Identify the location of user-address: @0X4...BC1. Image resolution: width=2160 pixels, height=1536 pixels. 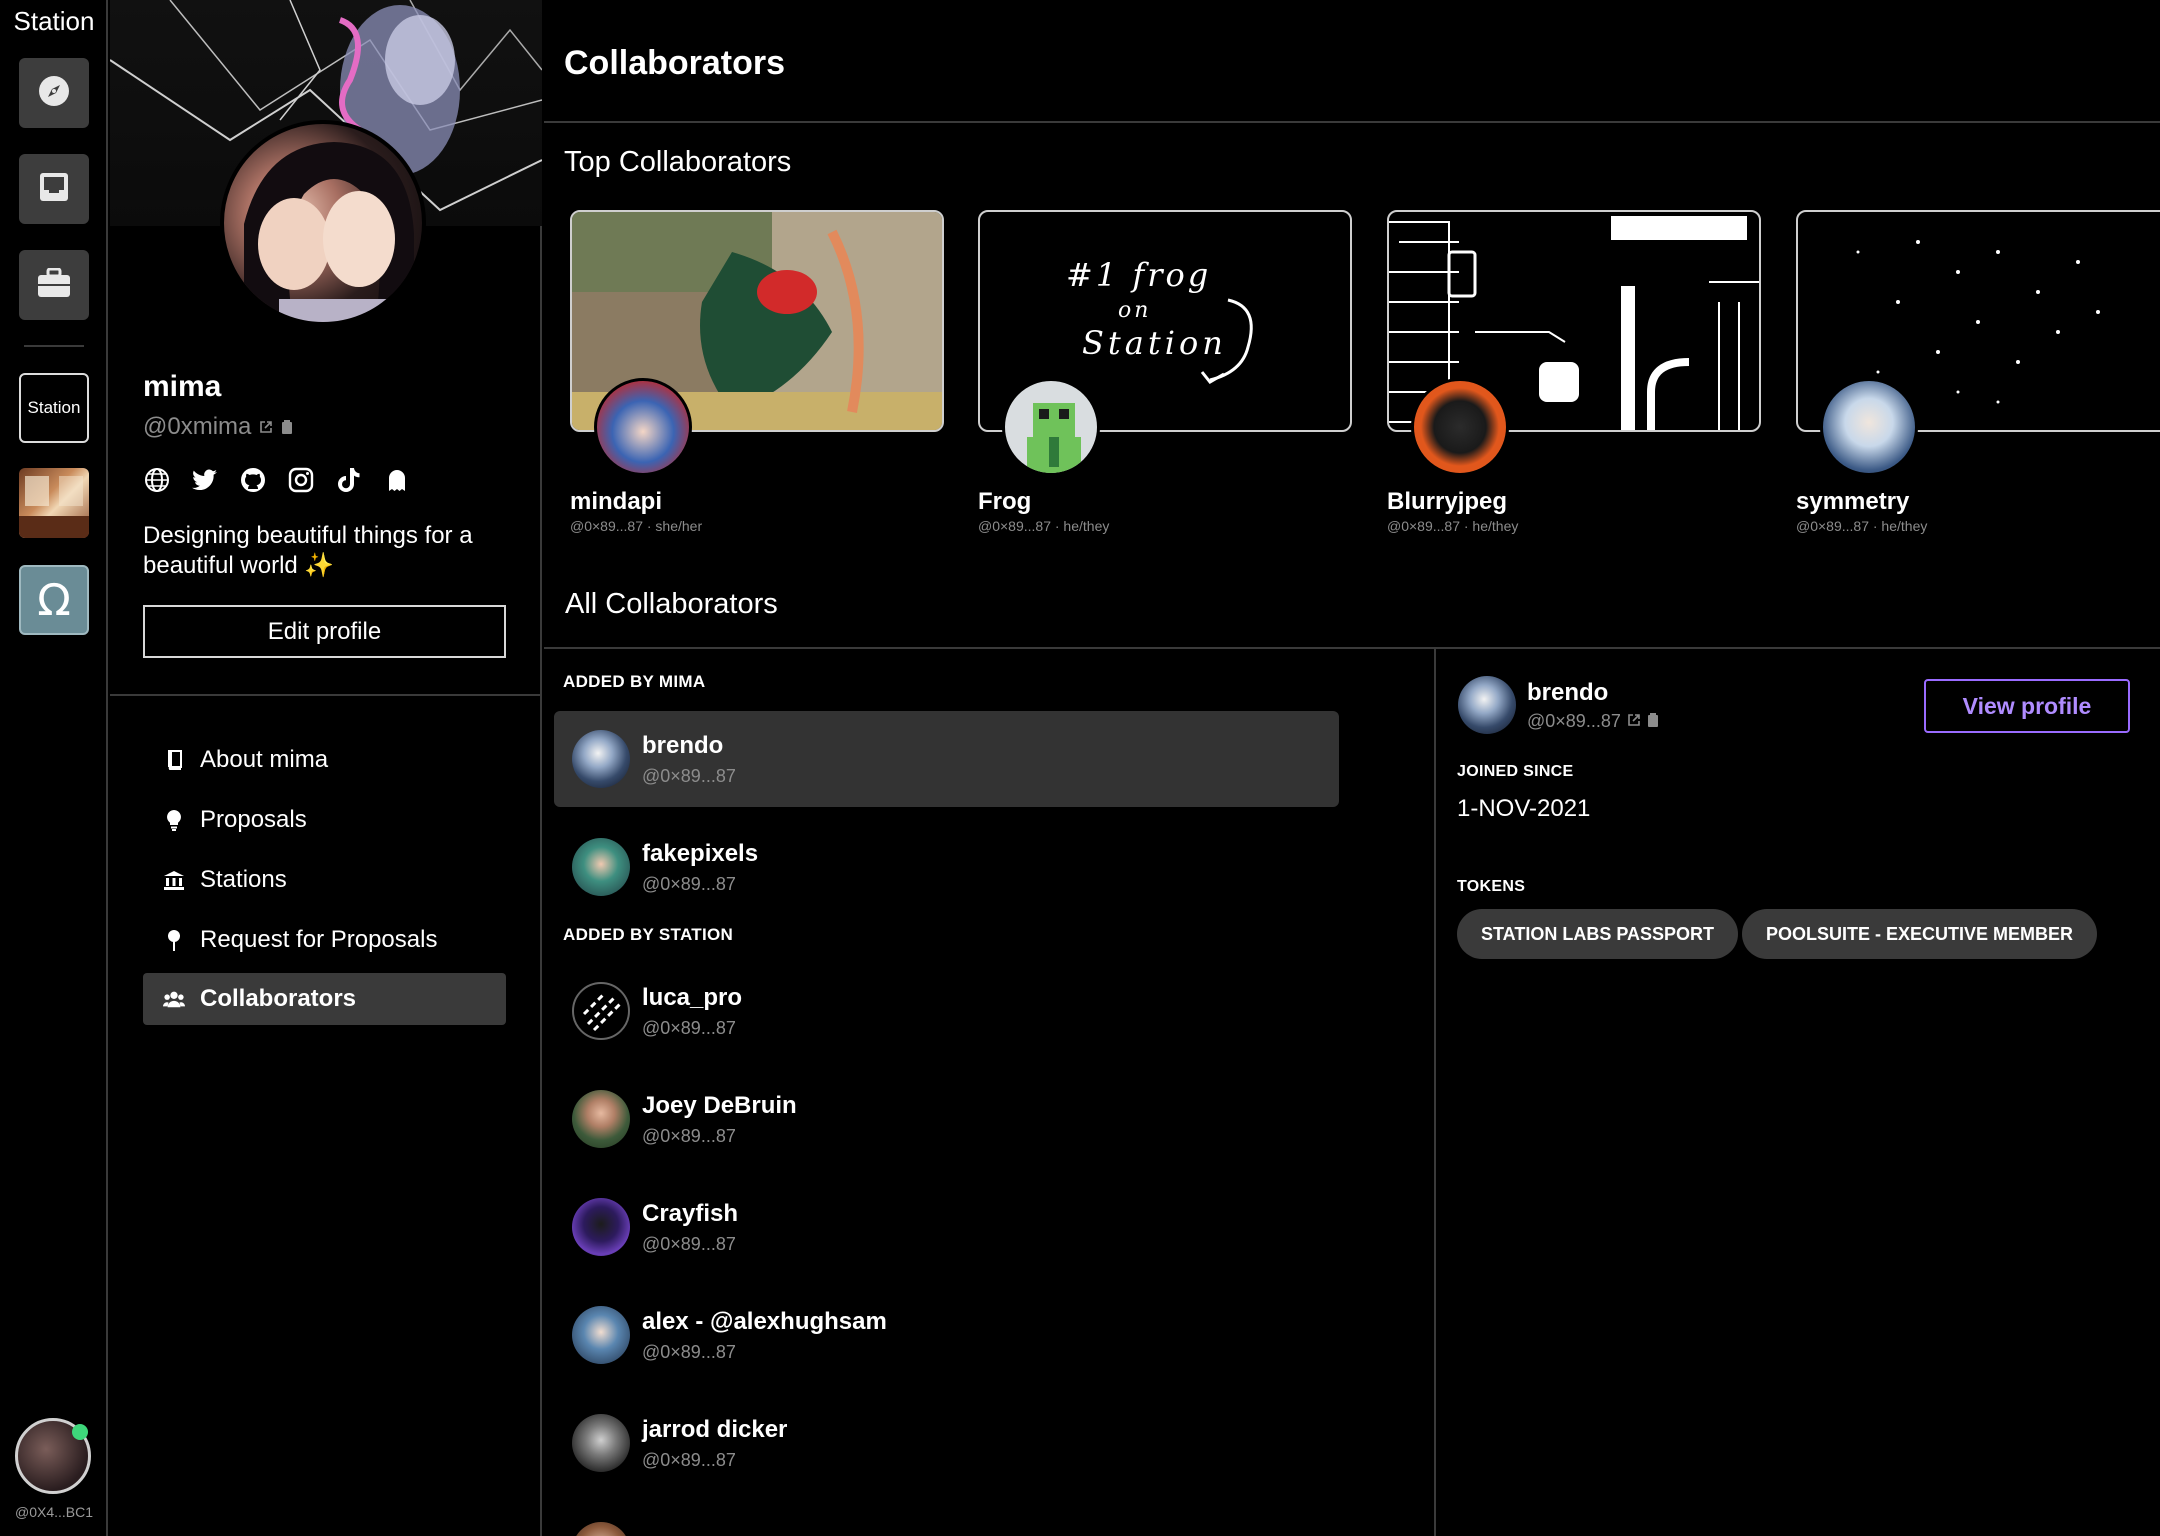
(54, 1512).